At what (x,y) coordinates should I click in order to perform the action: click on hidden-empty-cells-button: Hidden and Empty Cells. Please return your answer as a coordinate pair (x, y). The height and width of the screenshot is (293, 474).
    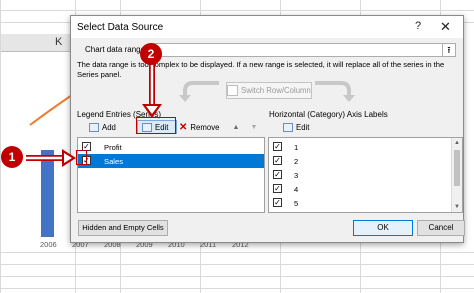
    Looking at the image, I should click on (123, 228).